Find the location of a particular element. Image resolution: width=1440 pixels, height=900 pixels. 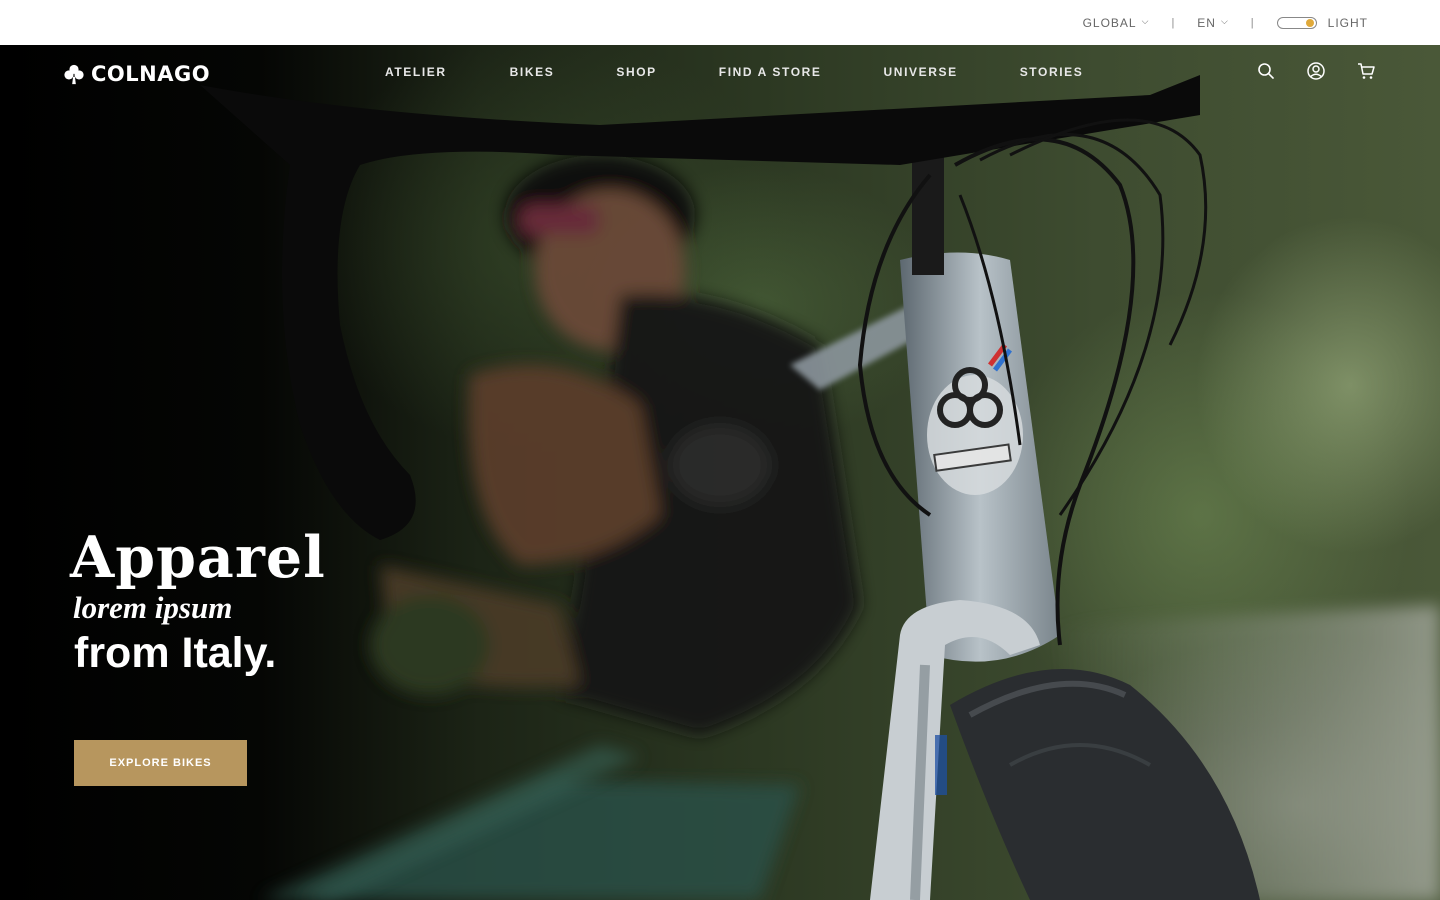

language-label: EN is located at coordinates (1206, 22).